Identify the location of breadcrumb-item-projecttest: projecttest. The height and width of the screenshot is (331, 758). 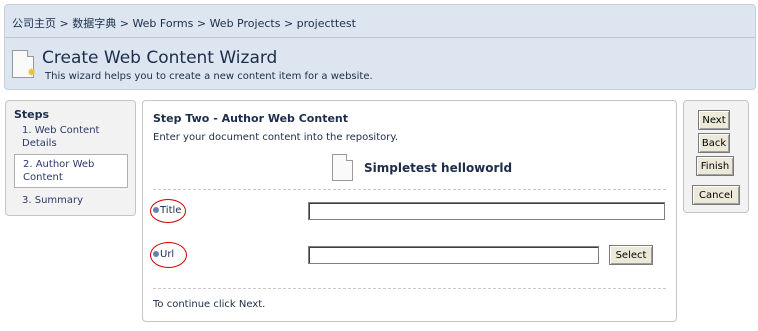
(326, 23).